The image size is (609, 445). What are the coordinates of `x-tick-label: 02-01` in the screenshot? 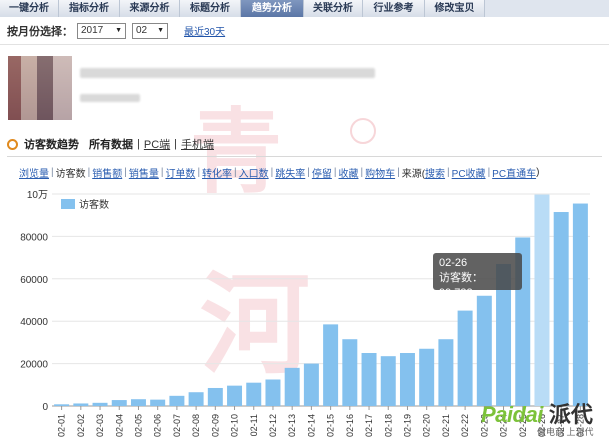 It's located at (62, 425).